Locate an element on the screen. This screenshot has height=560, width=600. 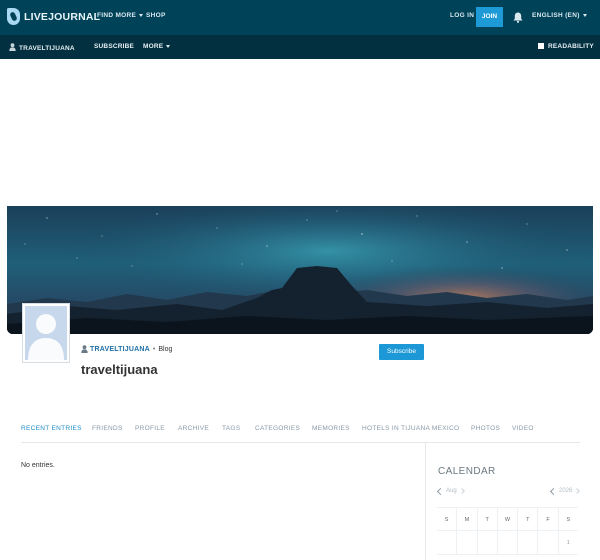
tab-tags: TAGS is located at coordinates (231, 428).